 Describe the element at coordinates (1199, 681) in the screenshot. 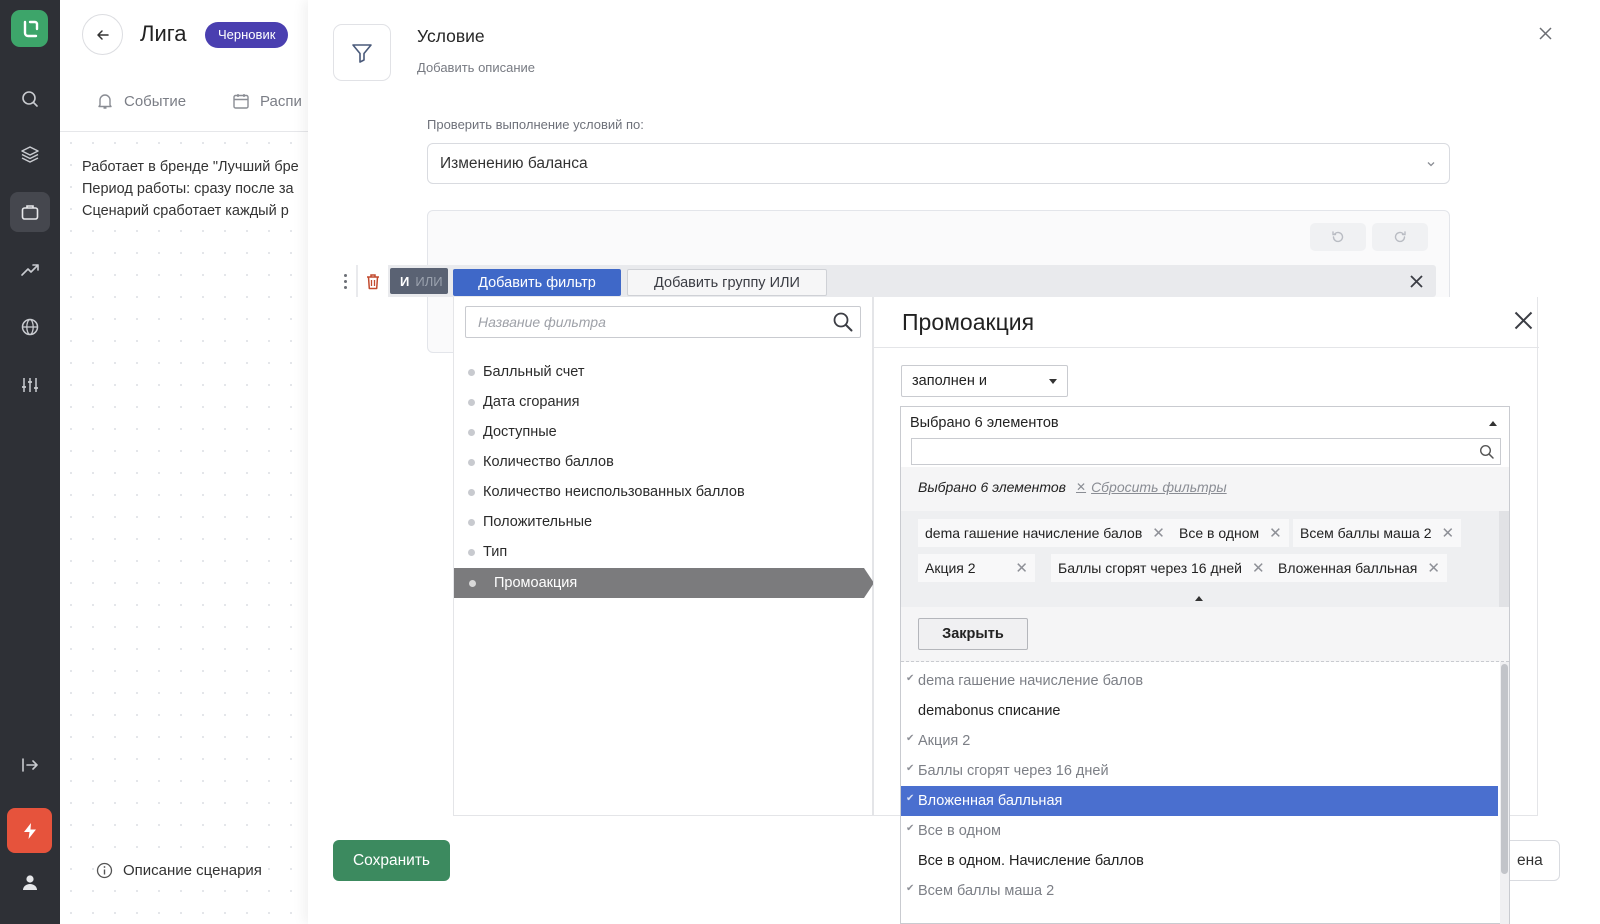

I see `option-item: ✔ dema гашение начисление балов` at that location.